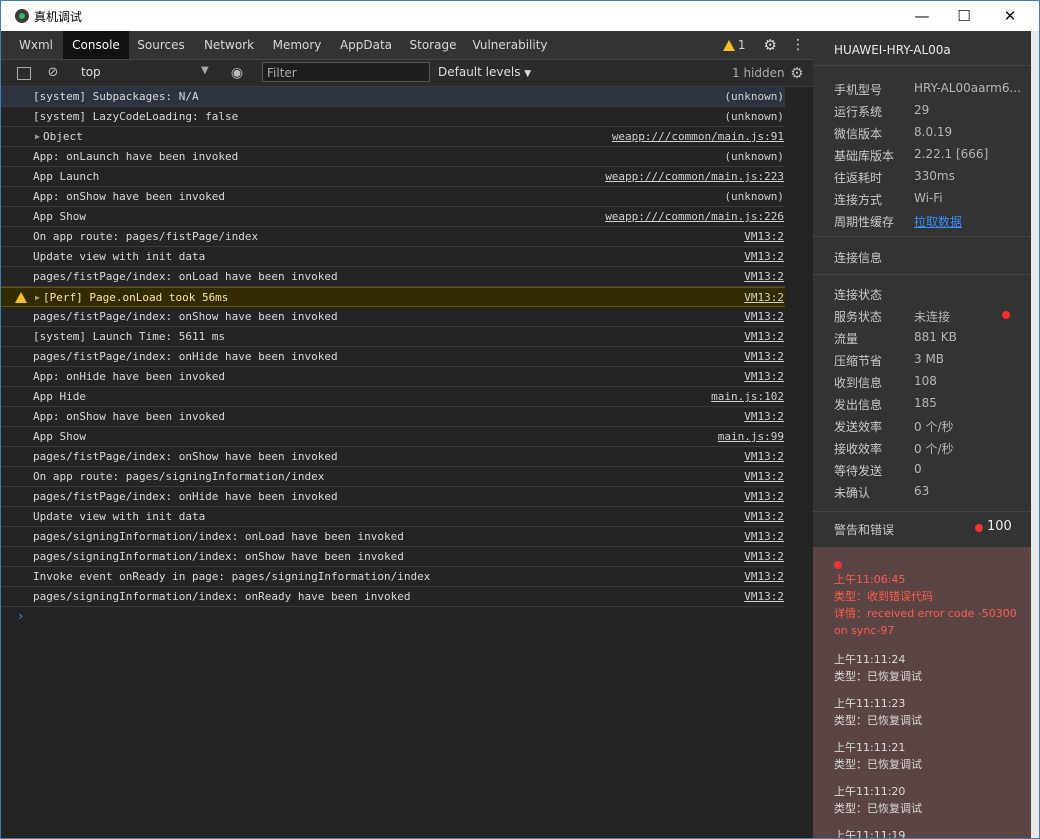  What do you see at coordinates (393, 297) in the screenshot?
I see `console-row: ▶ [Perf] Page.onLoad took 56ms VM13:2` at bounding box center [393, 297].